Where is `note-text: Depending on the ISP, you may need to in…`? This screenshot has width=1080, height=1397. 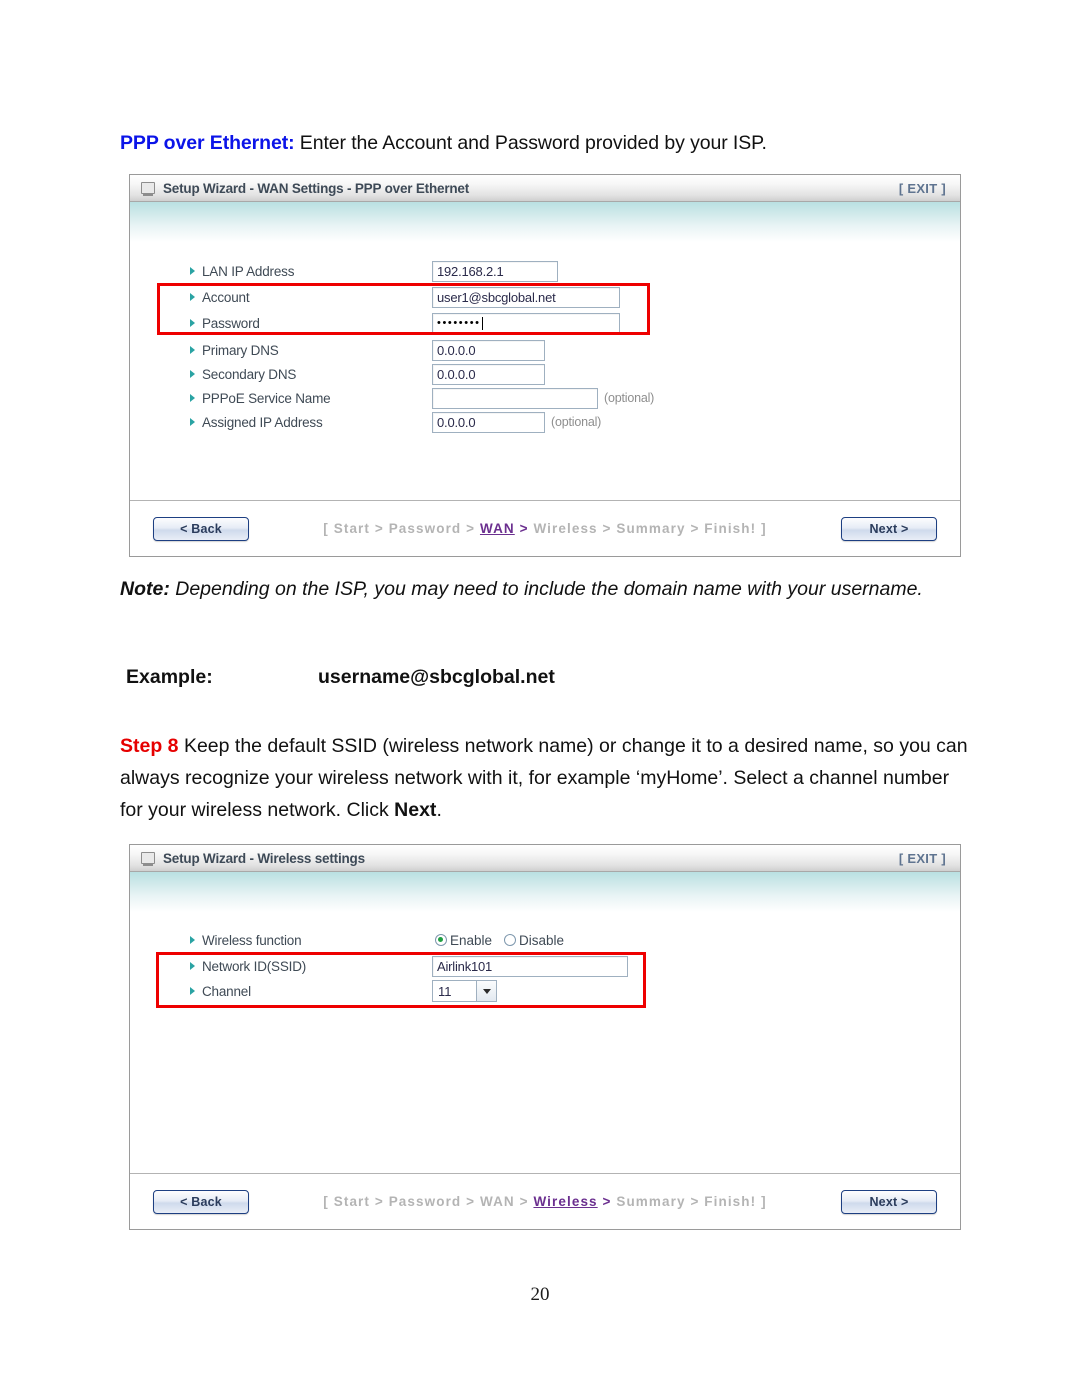
note-text: Depending on the ISP, you may need to in… is located at coordinates (546, 589).